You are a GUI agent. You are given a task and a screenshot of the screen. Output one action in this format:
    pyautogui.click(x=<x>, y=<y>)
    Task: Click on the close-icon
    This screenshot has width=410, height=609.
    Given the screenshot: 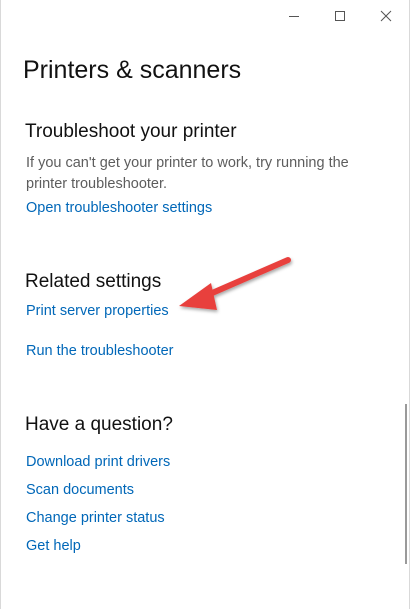 What is the action you would take?
    pyautogui.click(x=386, y=16)
    